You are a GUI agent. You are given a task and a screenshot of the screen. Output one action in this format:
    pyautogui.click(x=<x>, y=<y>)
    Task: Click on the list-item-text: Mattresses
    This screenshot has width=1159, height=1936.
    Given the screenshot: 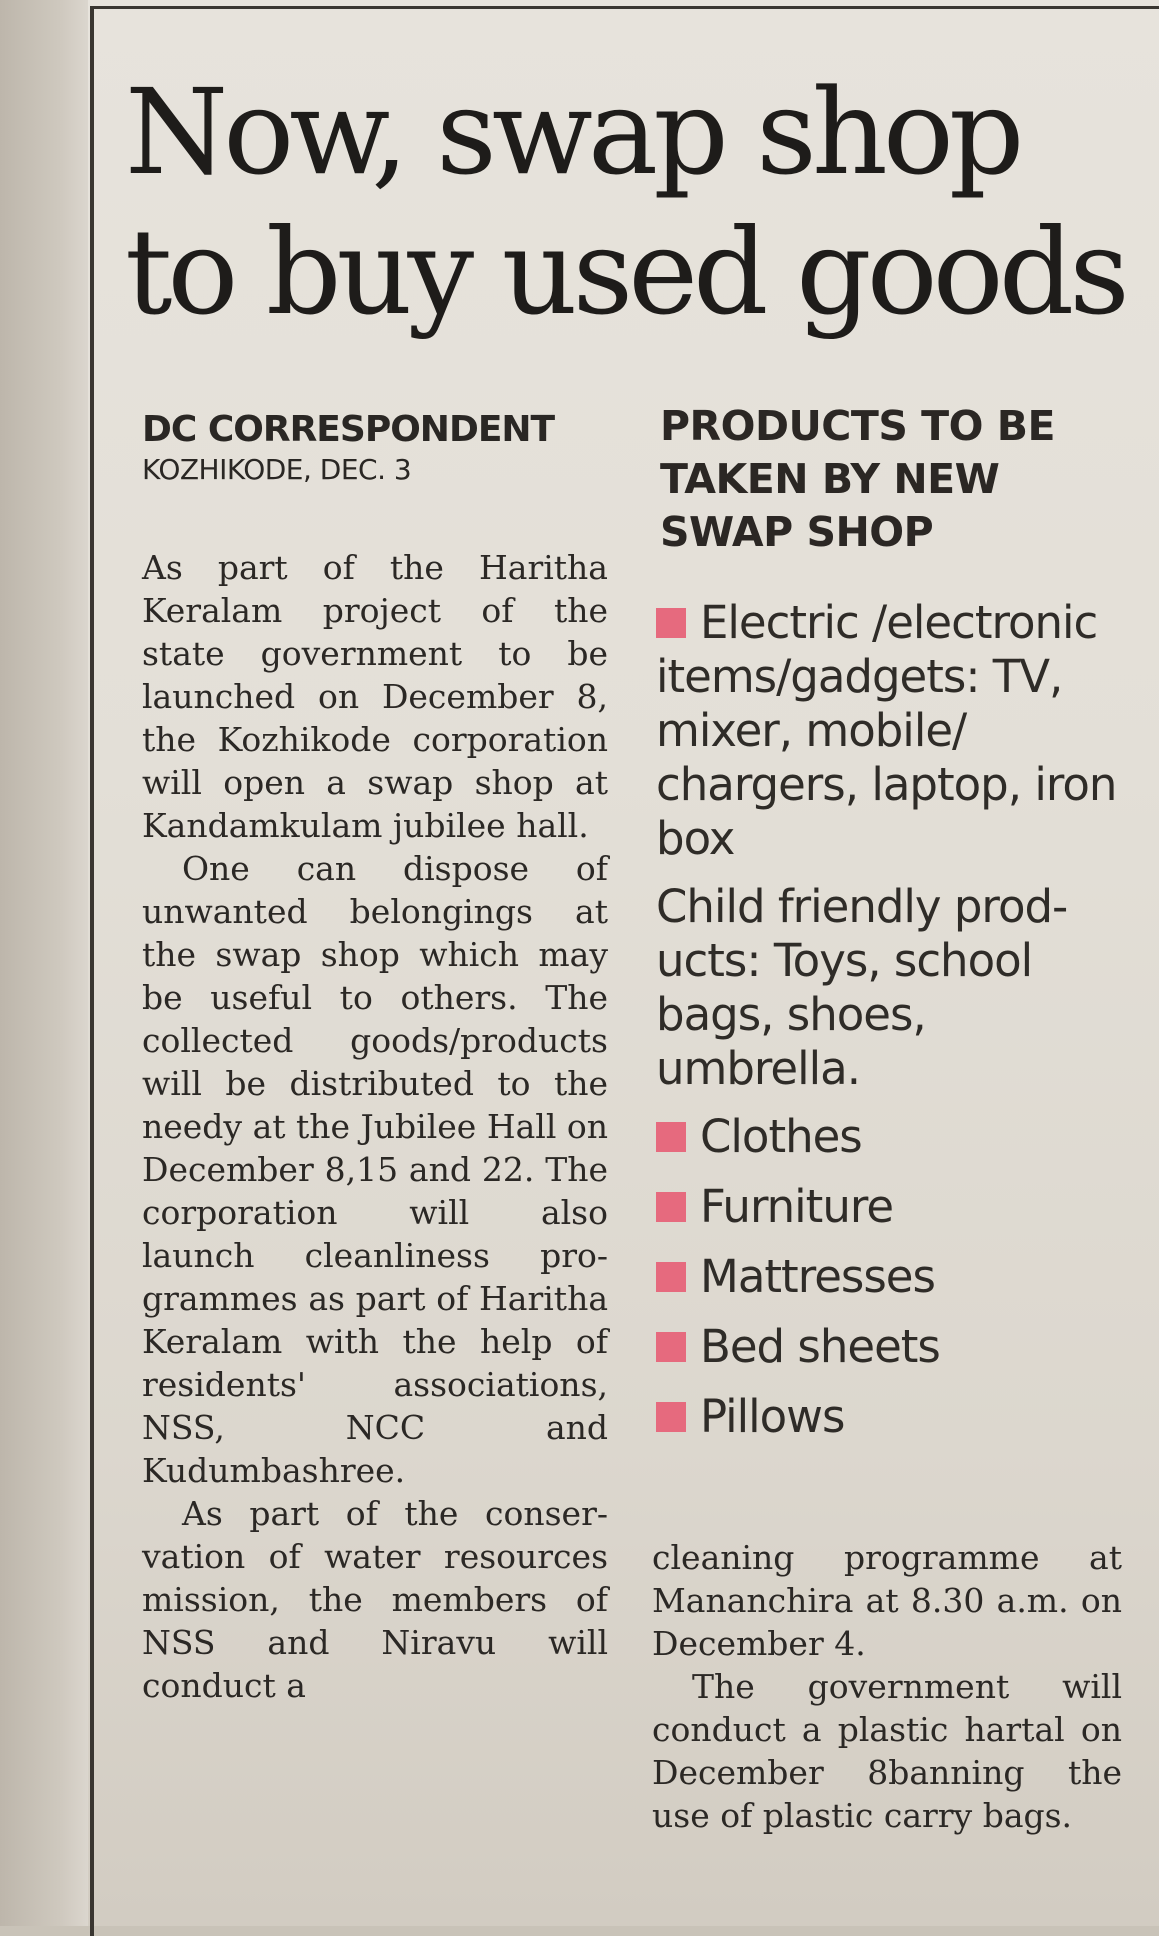 What is the action you would take?
    pyautogui.click(x=818, y=1276)
    